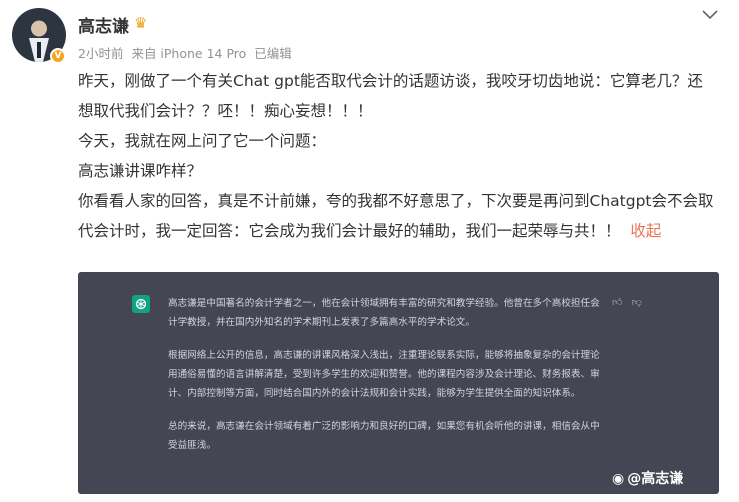  What do you see at coordinates (630, 302) in the screenshot?
I see `feedback-icons: 👍︎ 👎︎` at bounding box center [630, 302].